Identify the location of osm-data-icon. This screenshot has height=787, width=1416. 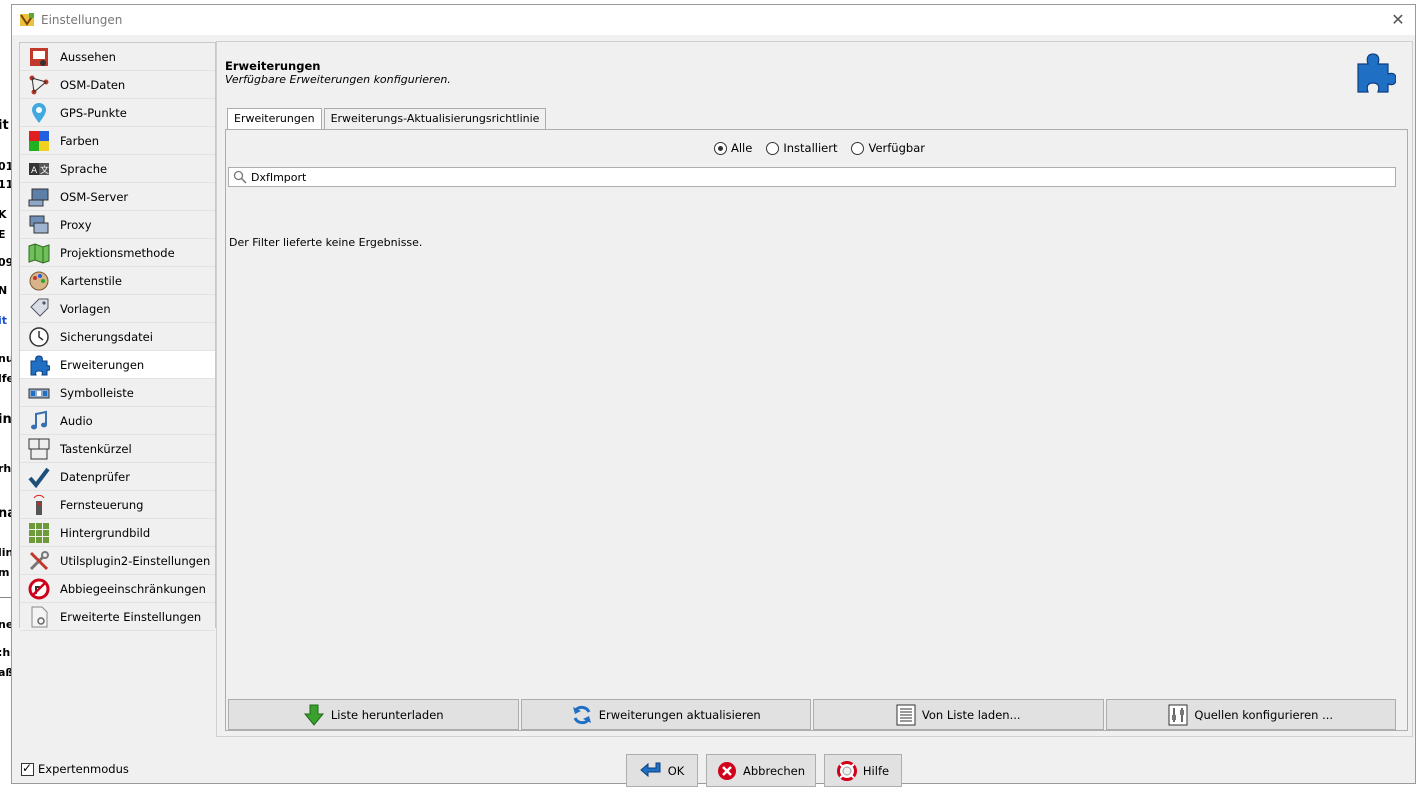
(39, 85).